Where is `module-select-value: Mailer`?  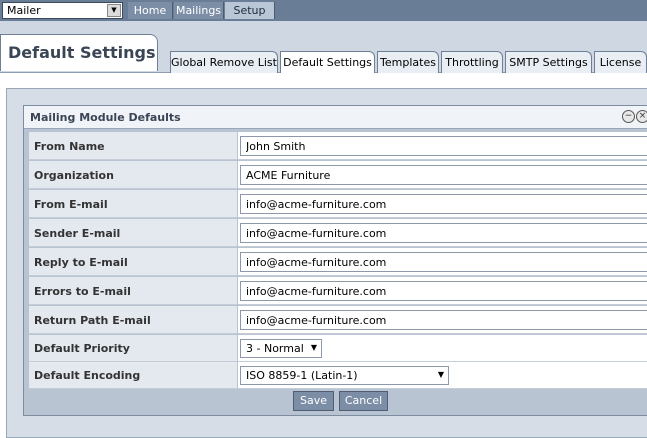 module-select-value: Mailer is located at coordinates (24, 10).